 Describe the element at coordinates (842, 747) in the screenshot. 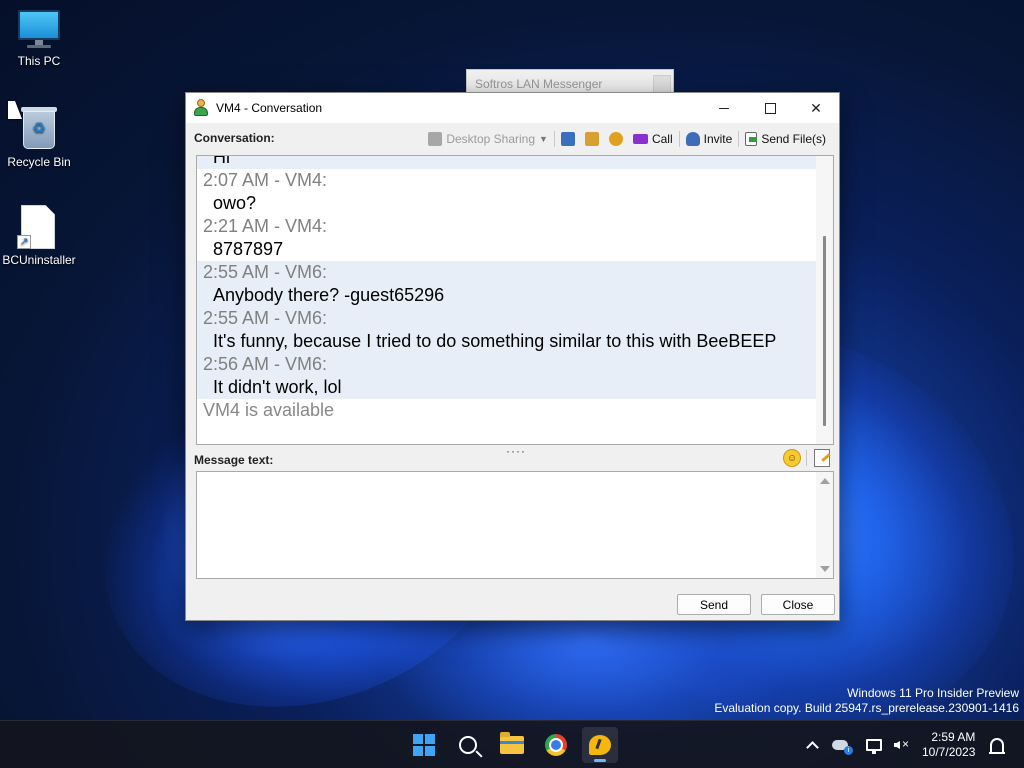

I see `cloud-icon` at that location.